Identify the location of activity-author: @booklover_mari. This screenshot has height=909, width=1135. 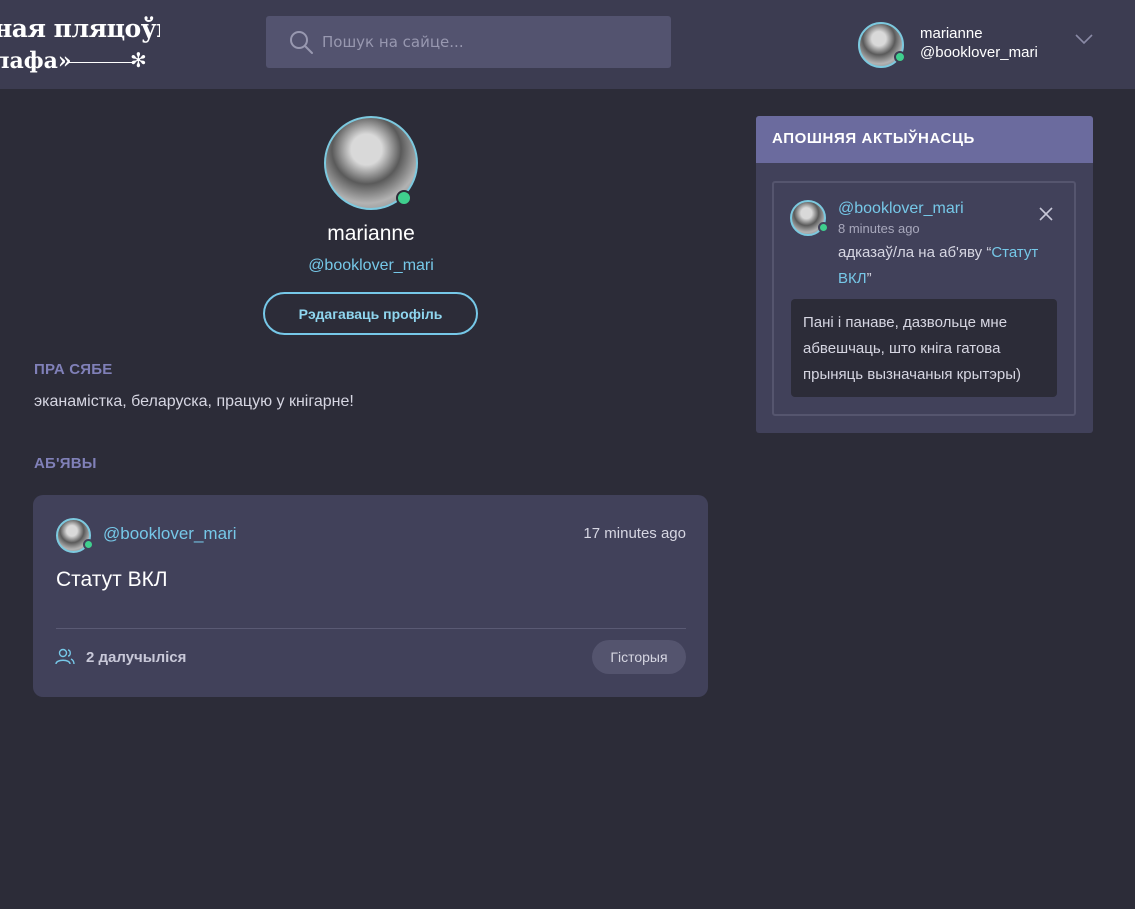
(901, 209).